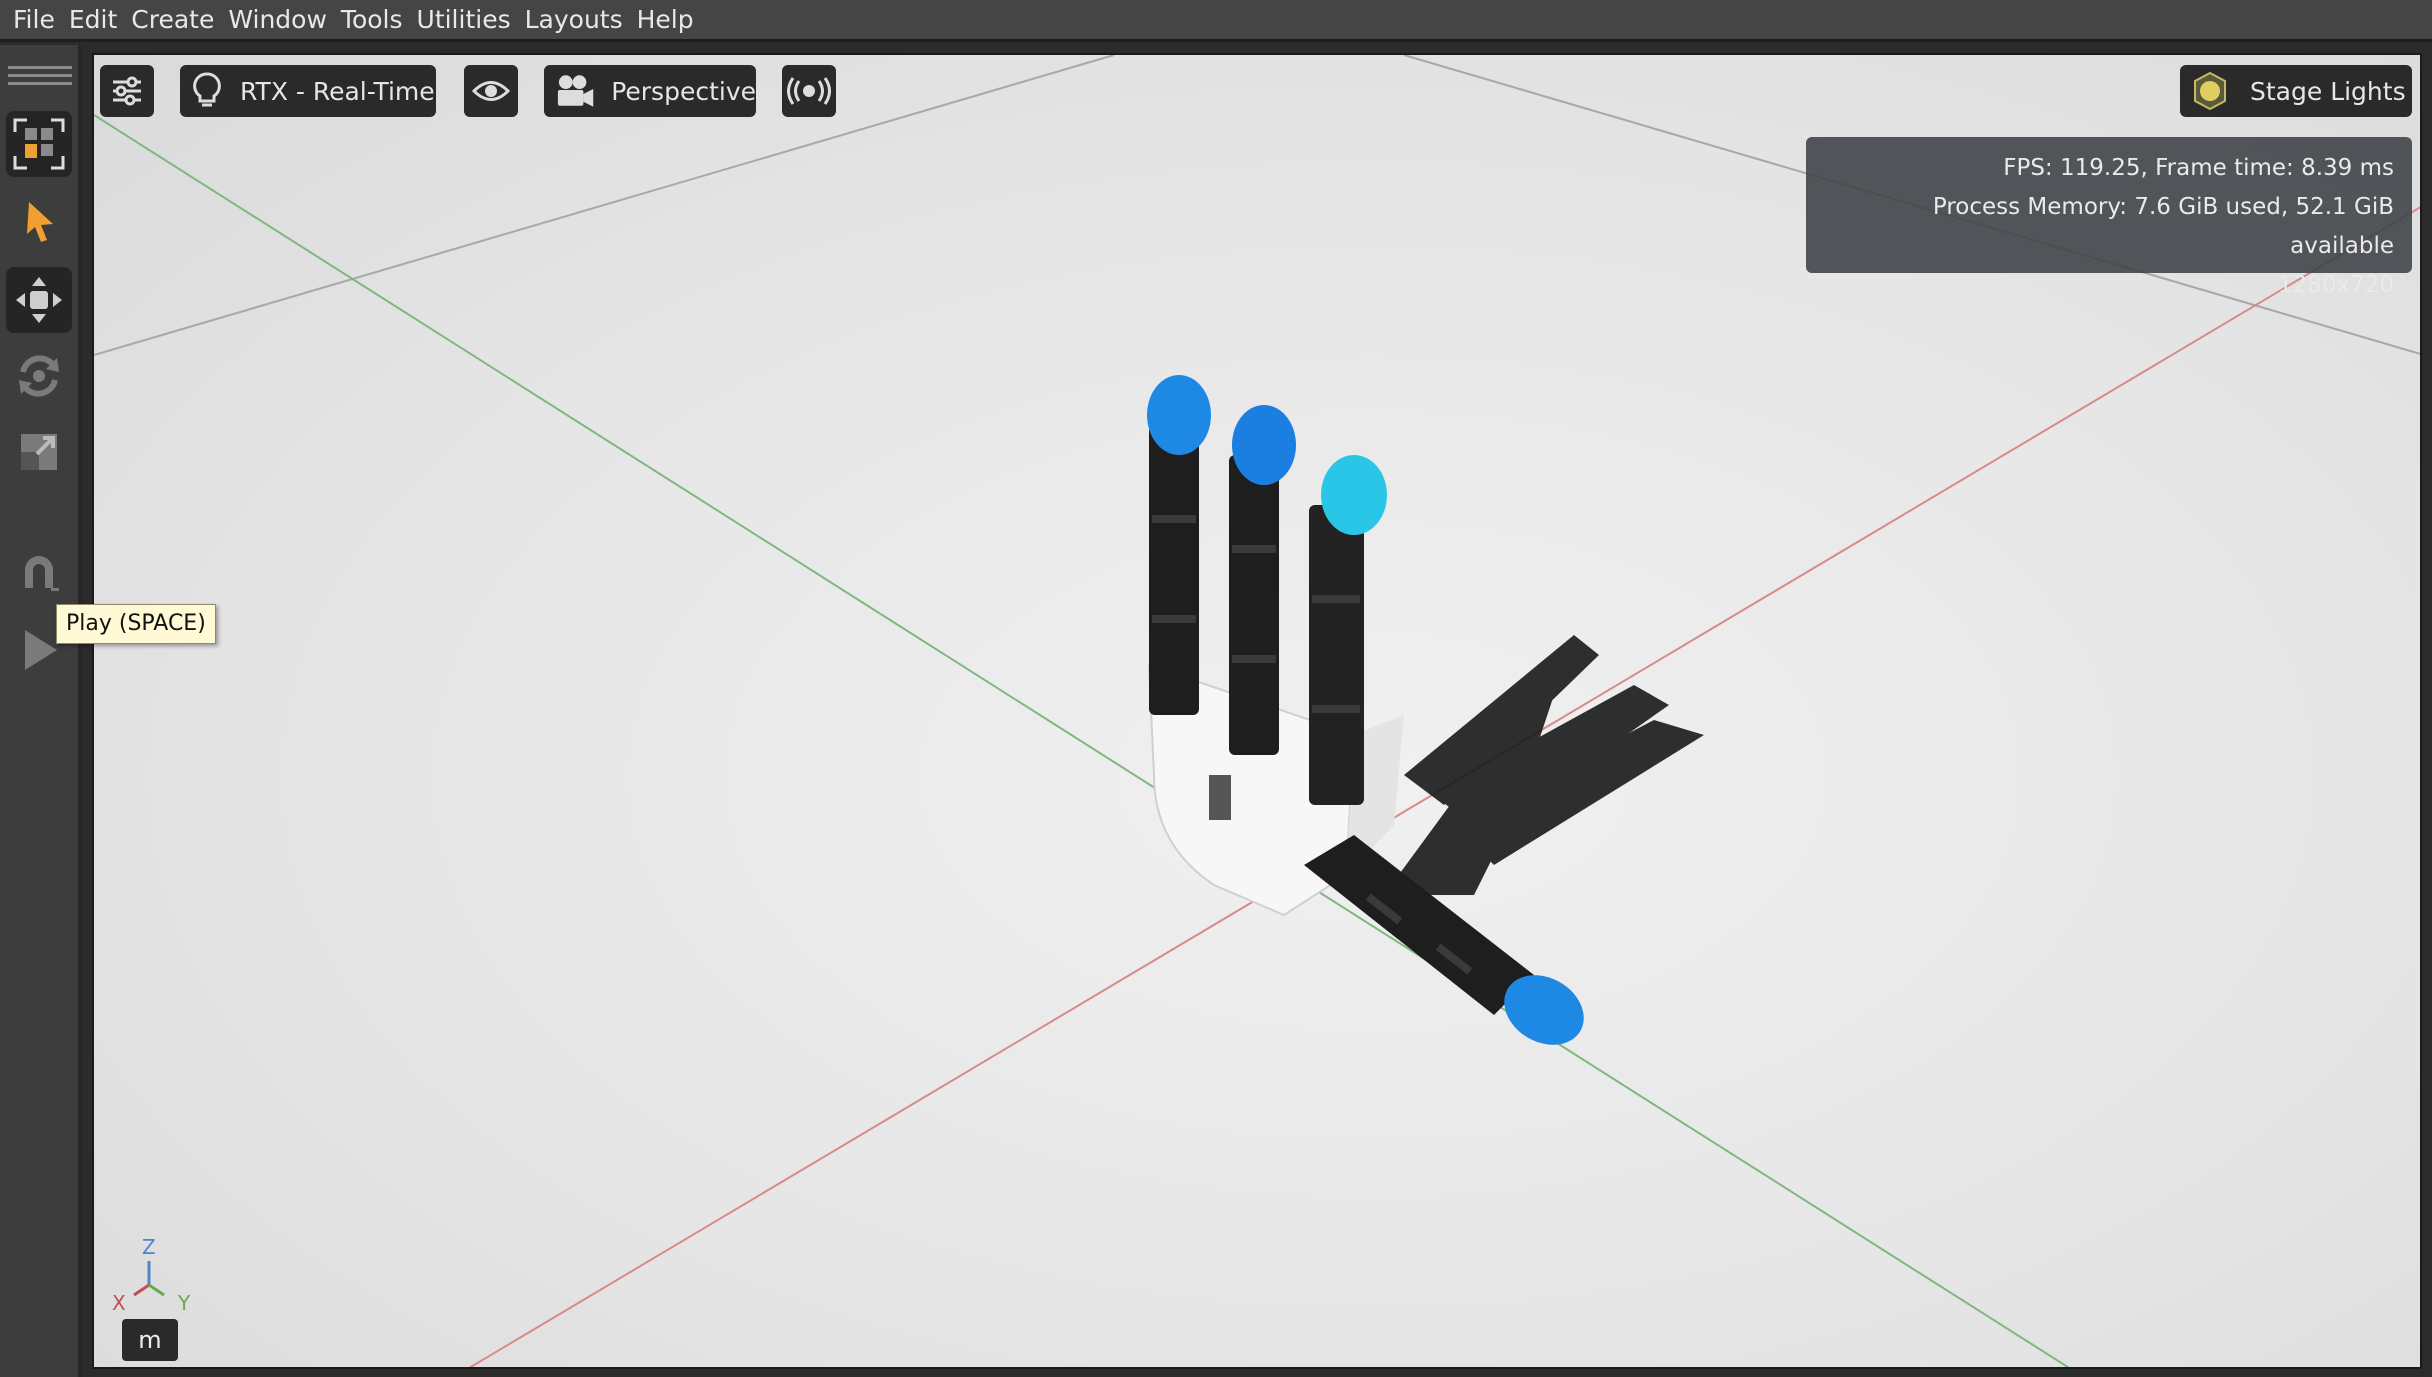  Describe the element at coordinates (1179, 545) in the screenshot. I see `finger-index` at that location.